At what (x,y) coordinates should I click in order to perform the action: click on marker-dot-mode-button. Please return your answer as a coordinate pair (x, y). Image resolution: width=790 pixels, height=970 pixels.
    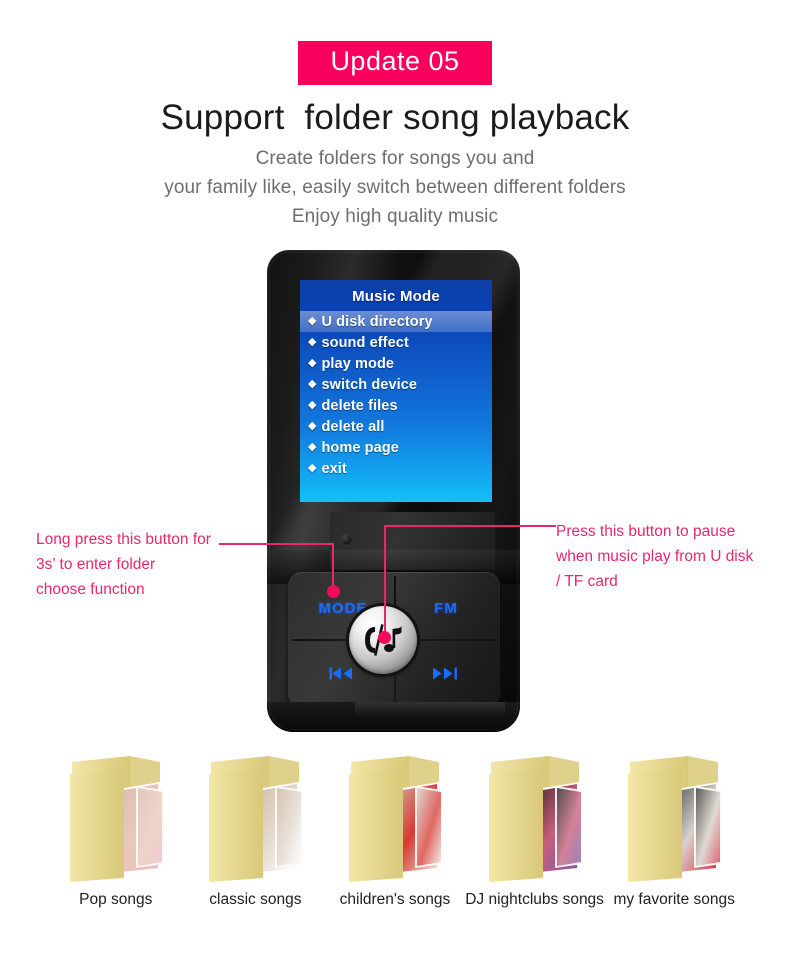
    Looking at the image, I should click on (333, 591).